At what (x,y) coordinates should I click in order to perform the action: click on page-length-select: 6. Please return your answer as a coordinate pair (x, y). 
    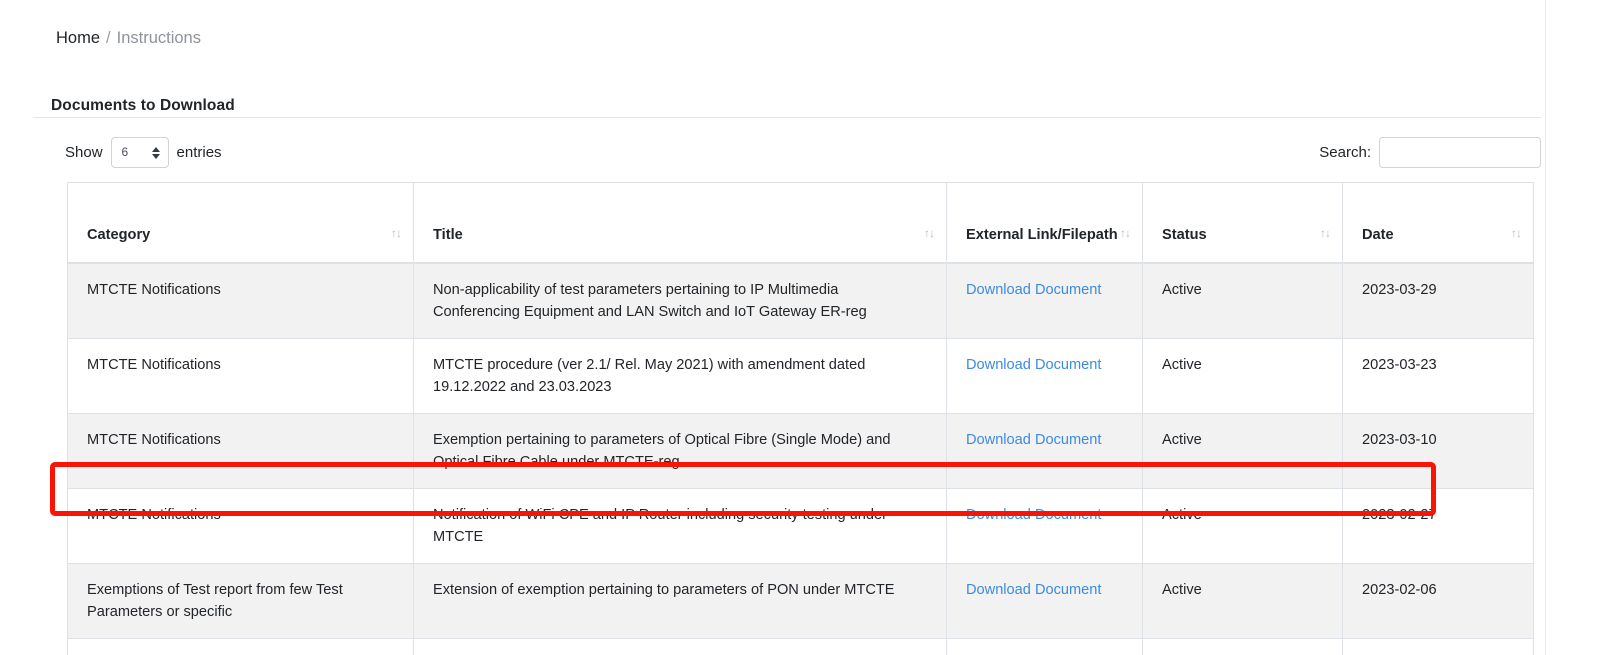
    Looking at the image, I should click on (139, 152).